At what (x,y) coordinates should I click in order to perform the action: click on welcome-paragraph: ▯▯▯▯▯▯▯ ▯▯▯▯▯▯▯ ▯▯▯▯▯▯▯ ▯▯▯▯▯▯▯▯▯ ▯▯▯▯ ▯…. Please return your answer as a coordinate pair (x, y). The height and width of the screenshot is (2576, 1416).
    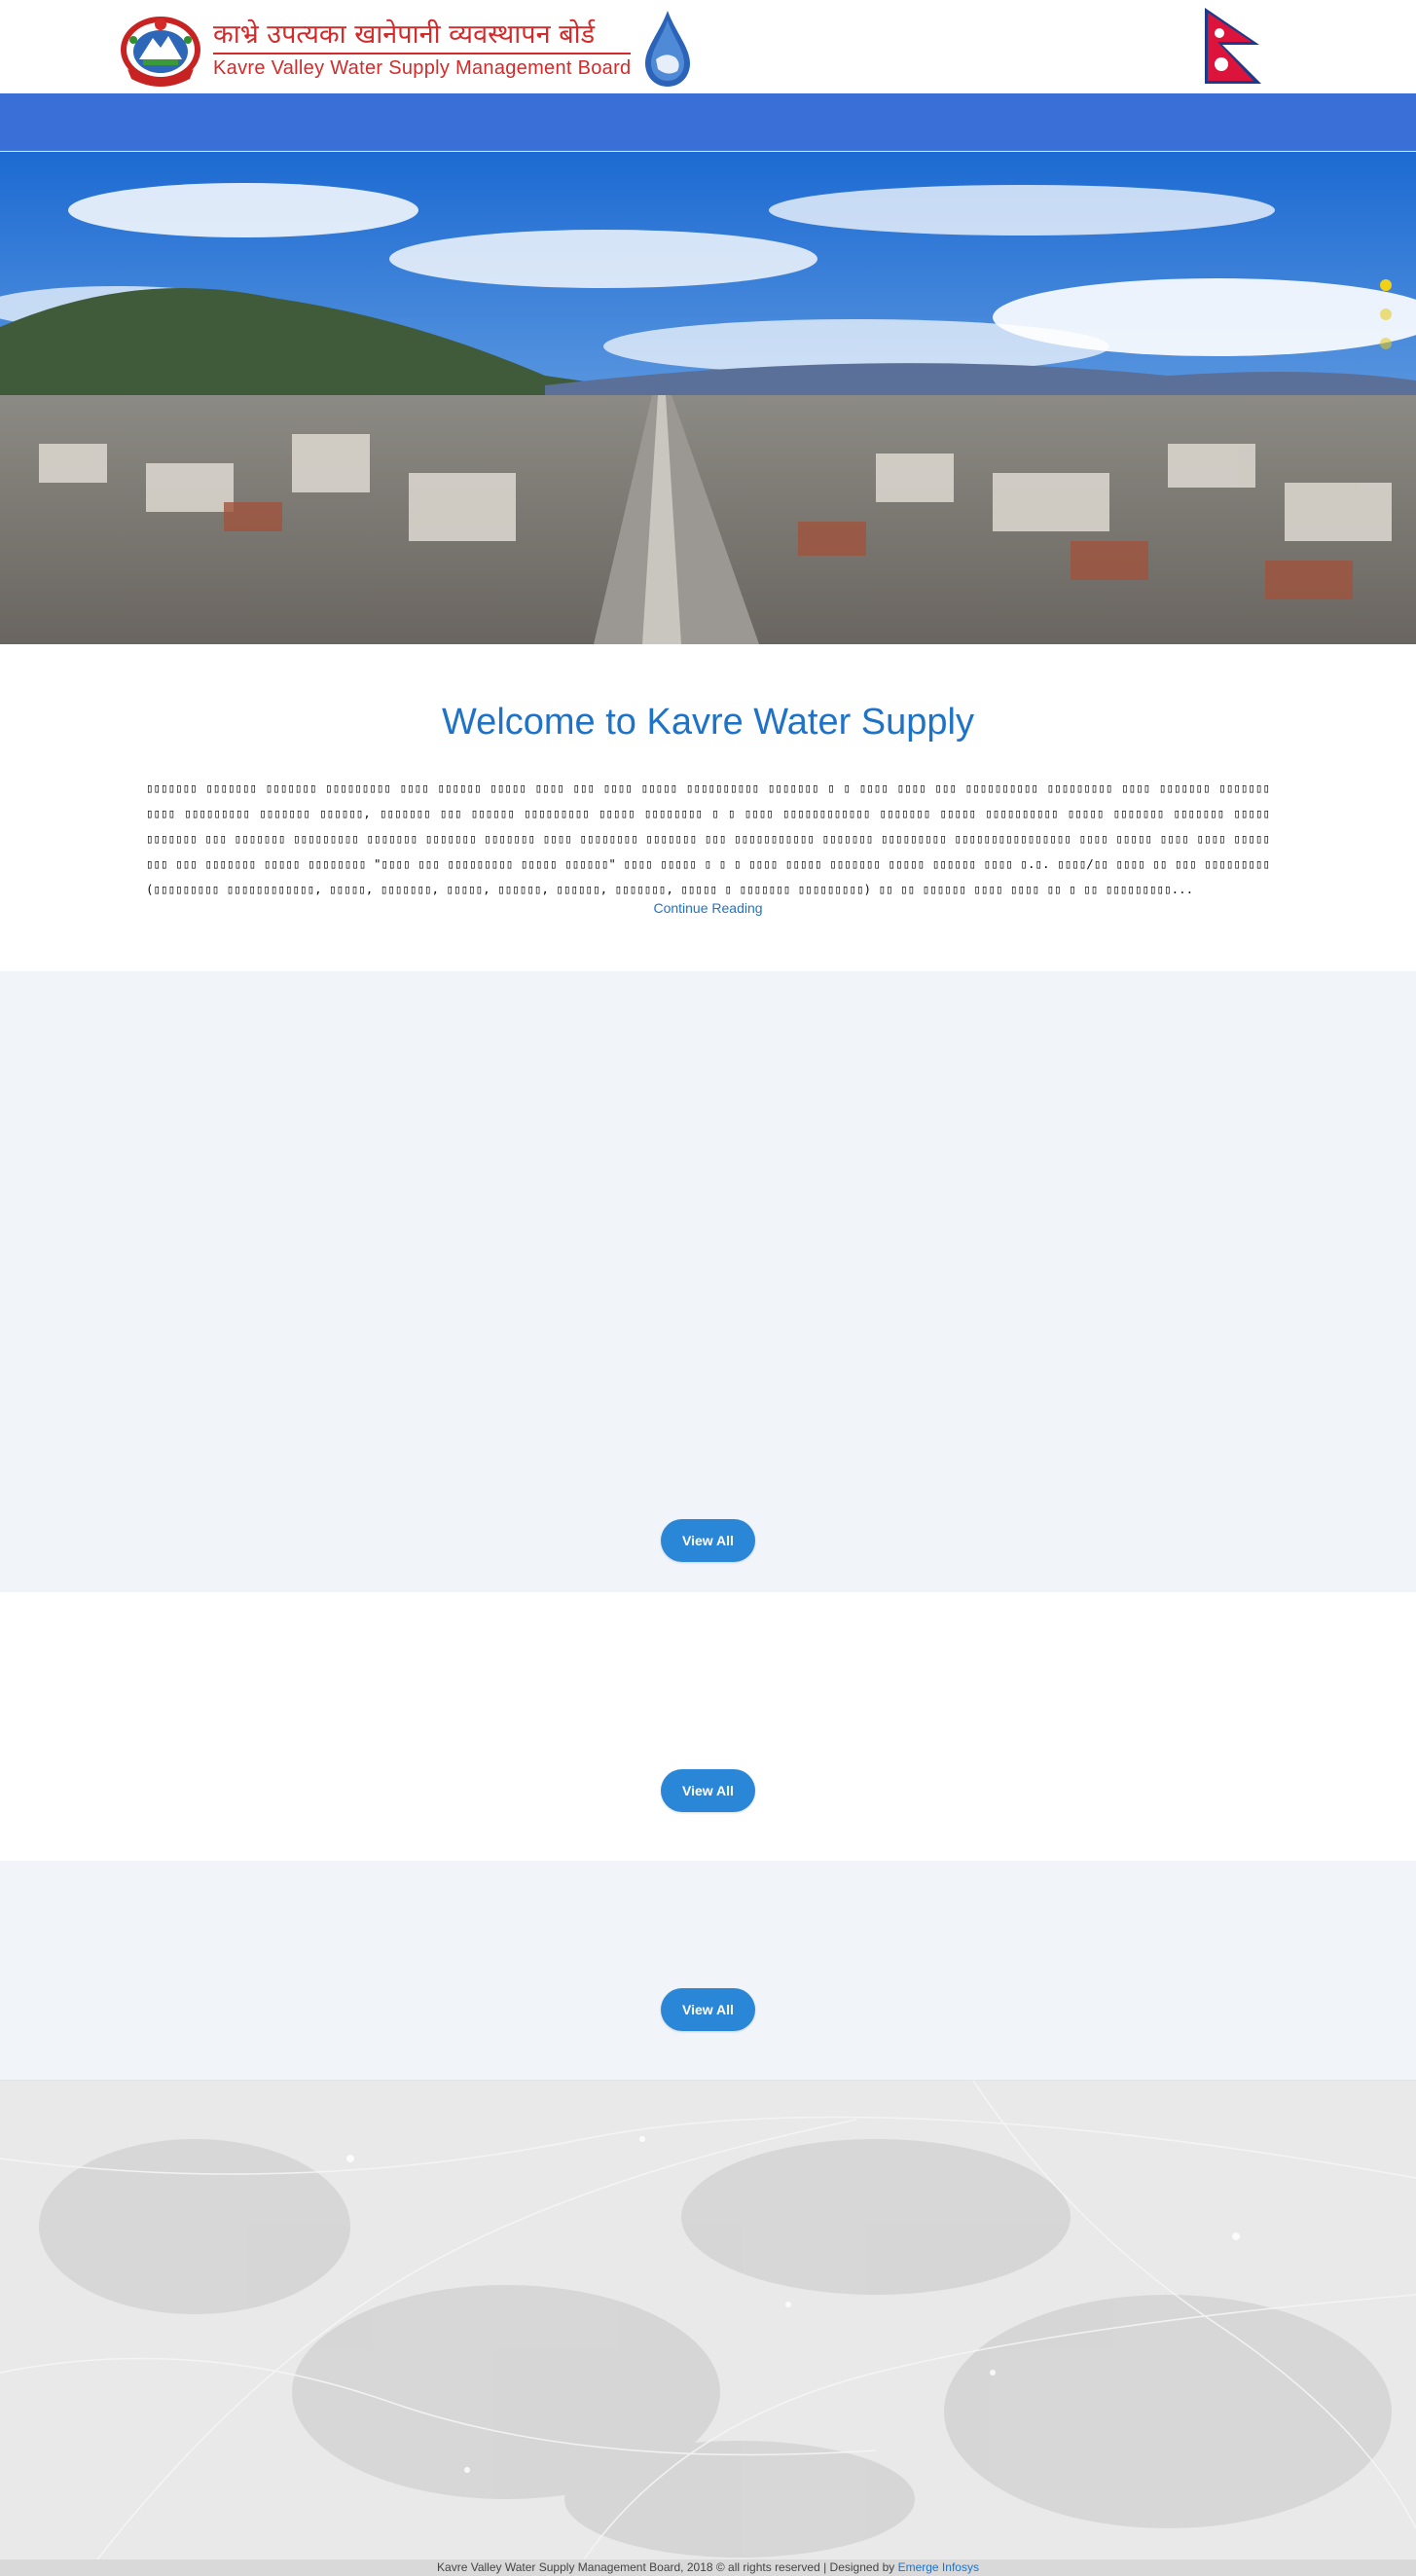
    Looking at the image, I should click on (708, 838).